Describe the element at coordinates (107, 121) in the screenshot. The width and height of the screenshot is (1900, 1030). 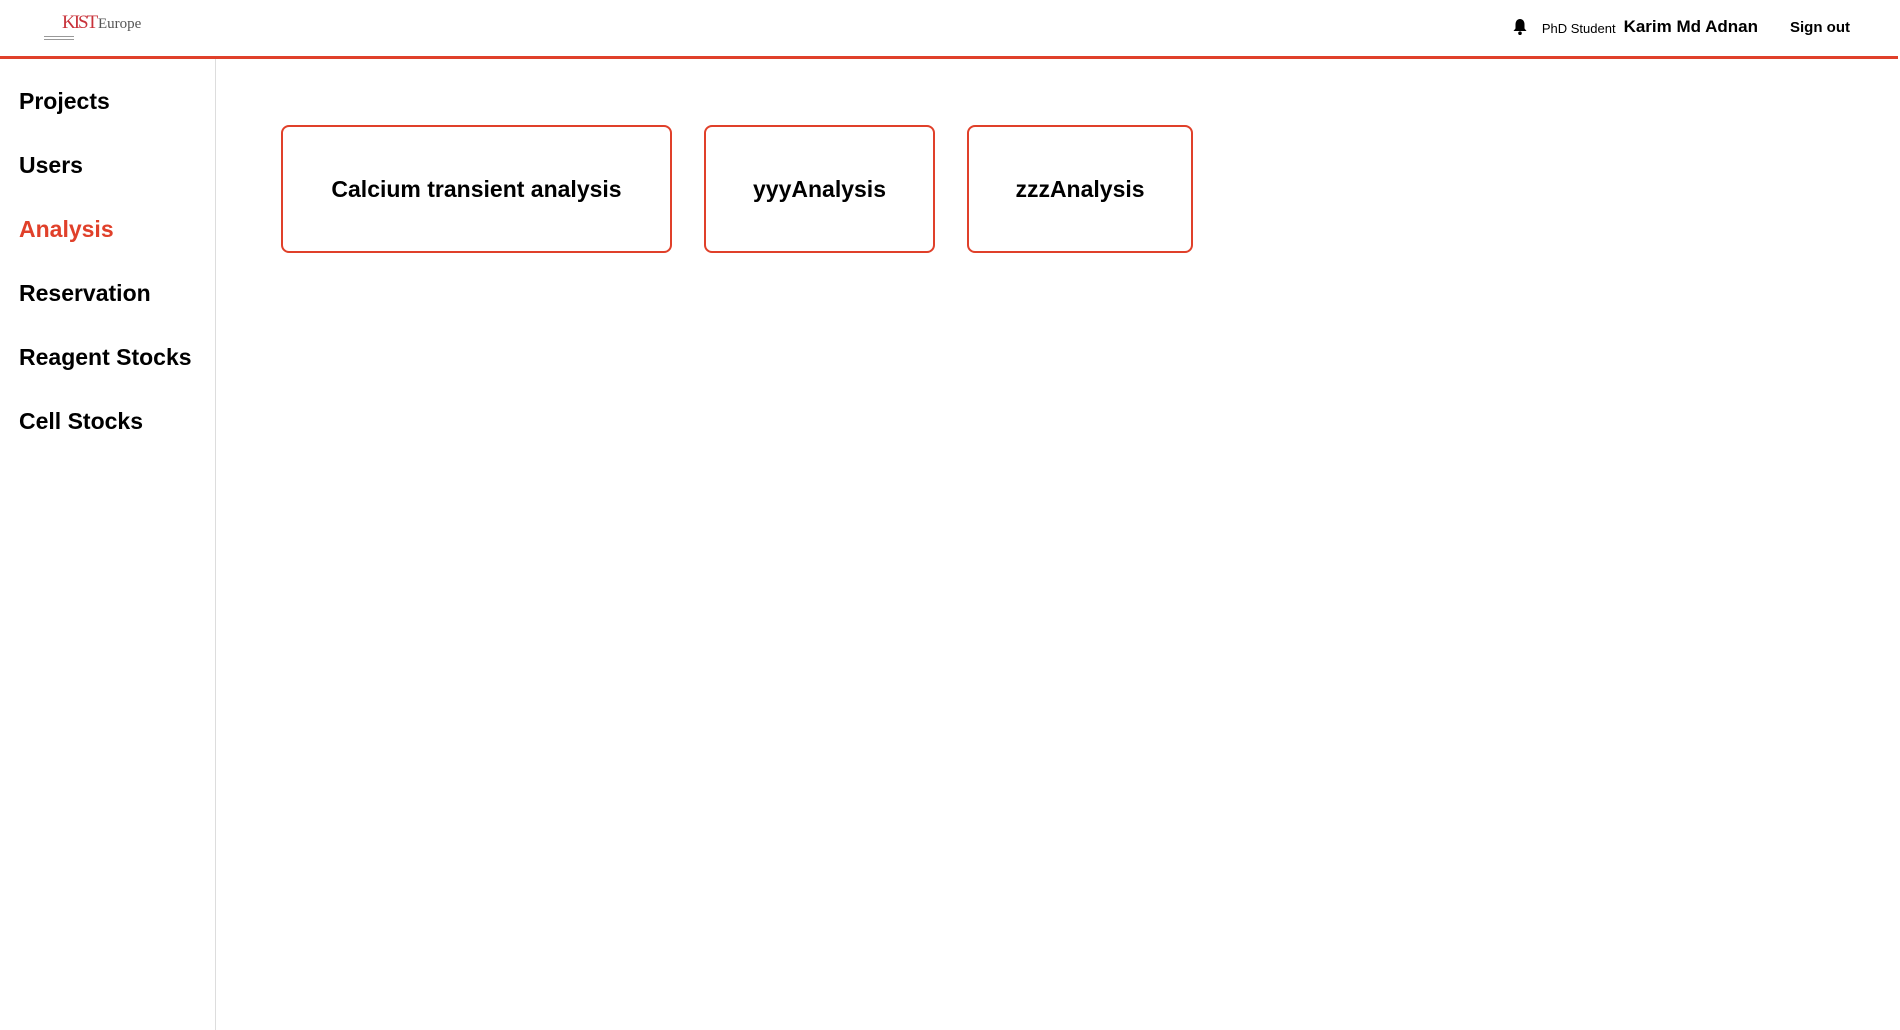
I see `sidebar-item-projects: Projects` at that location.